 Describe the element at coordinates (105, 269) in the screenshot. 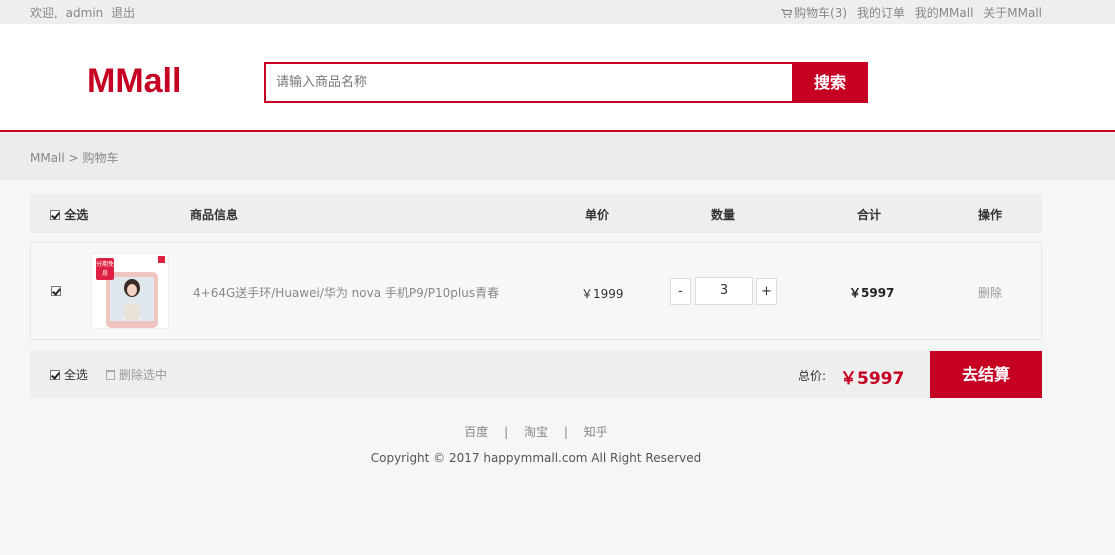

I see `installment-tag: 分期免息` at that location.